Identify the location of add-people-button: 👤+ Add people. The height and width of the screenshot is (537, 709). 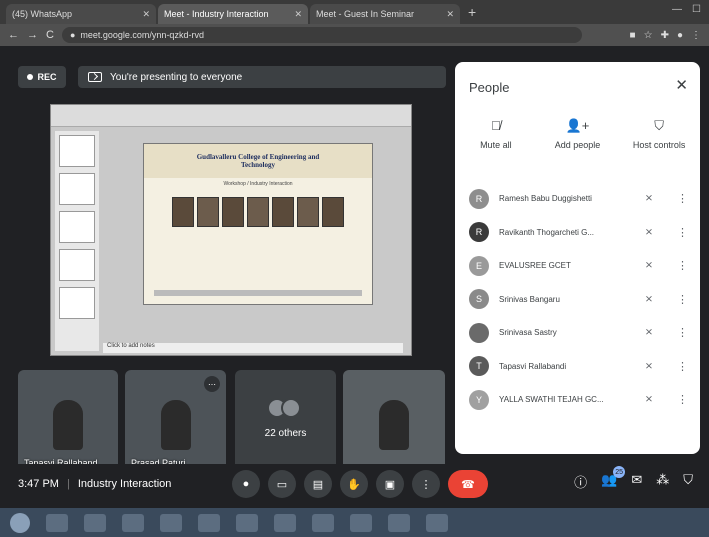
(577, 134).